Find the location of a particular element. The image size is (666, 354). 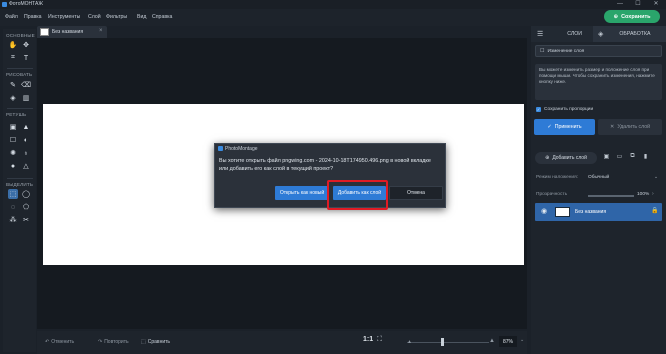

minimize-button: — is located at coordinates (620, 4).